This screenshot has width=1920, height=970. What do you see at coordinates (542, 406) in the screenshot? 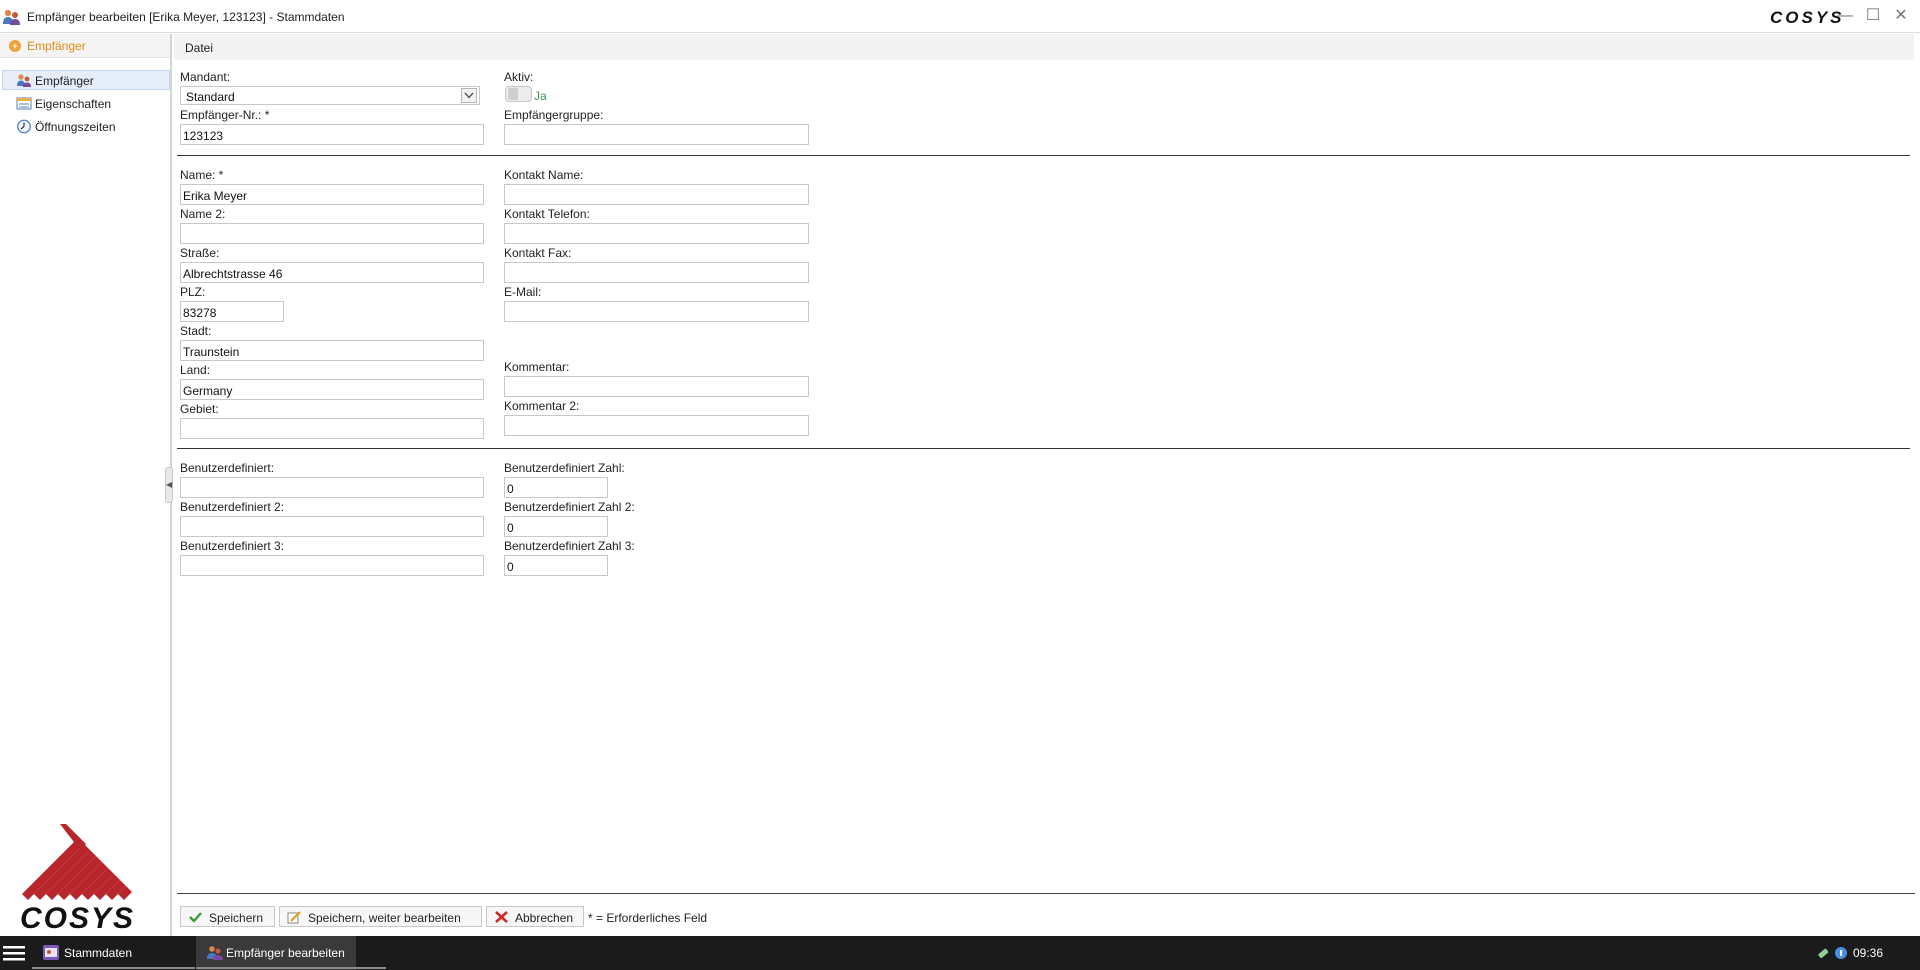
I see `kommentar2-label: Kommentar 2:` at bounding box center [542, 406].